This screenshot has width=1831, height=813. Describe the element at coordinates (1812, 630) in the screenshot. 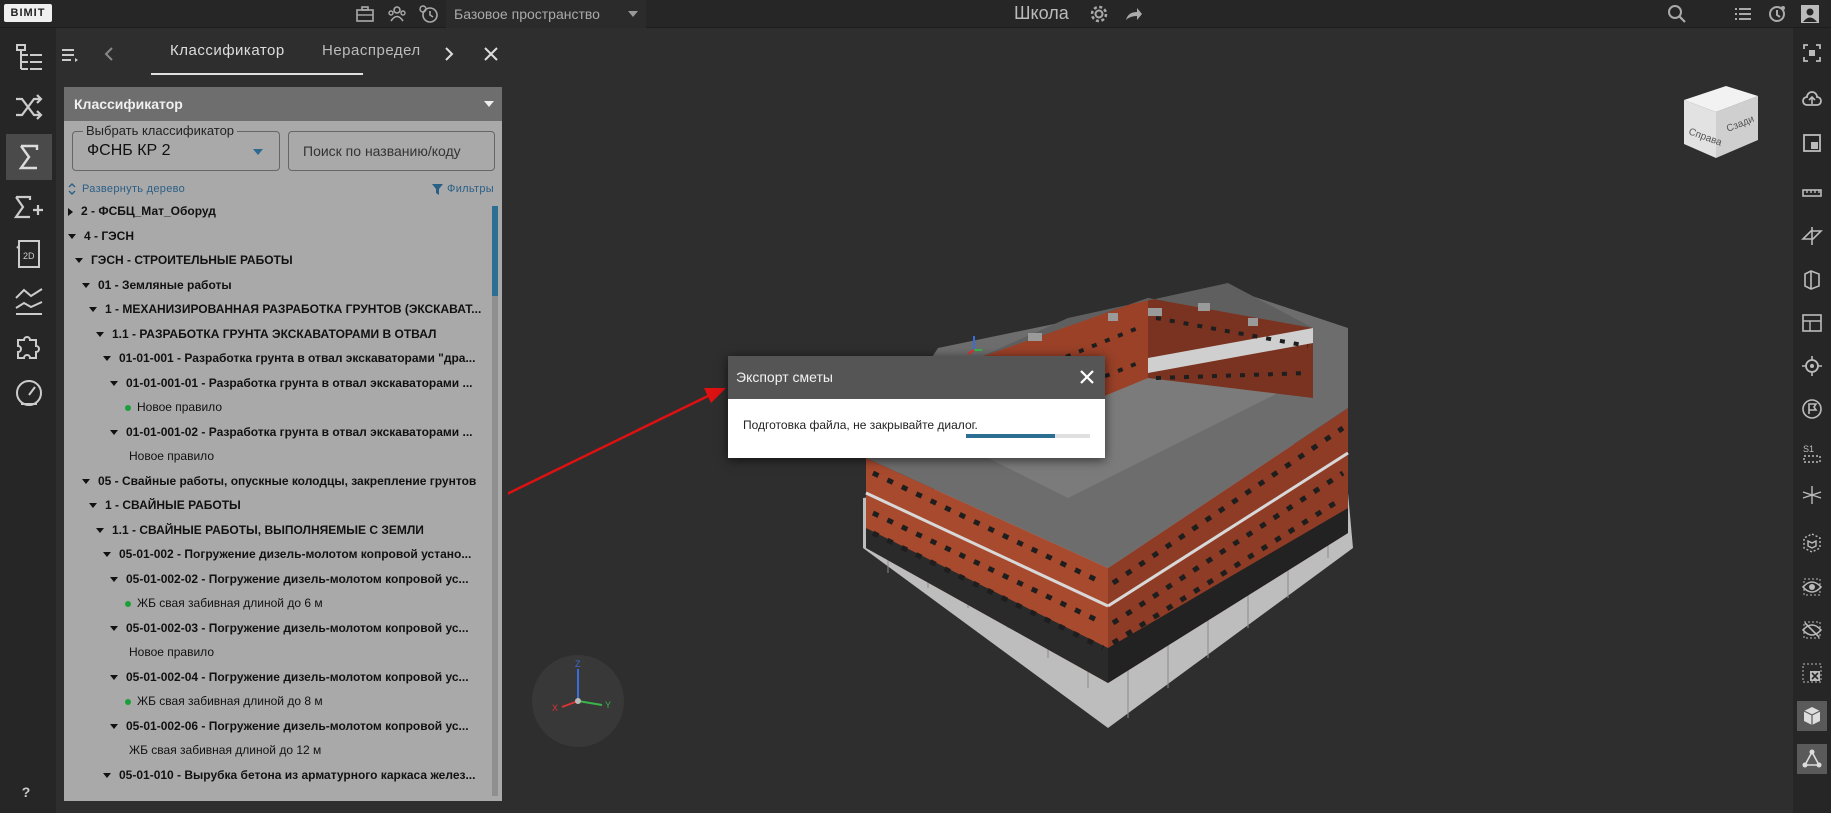

I see `hide-button` at that location.